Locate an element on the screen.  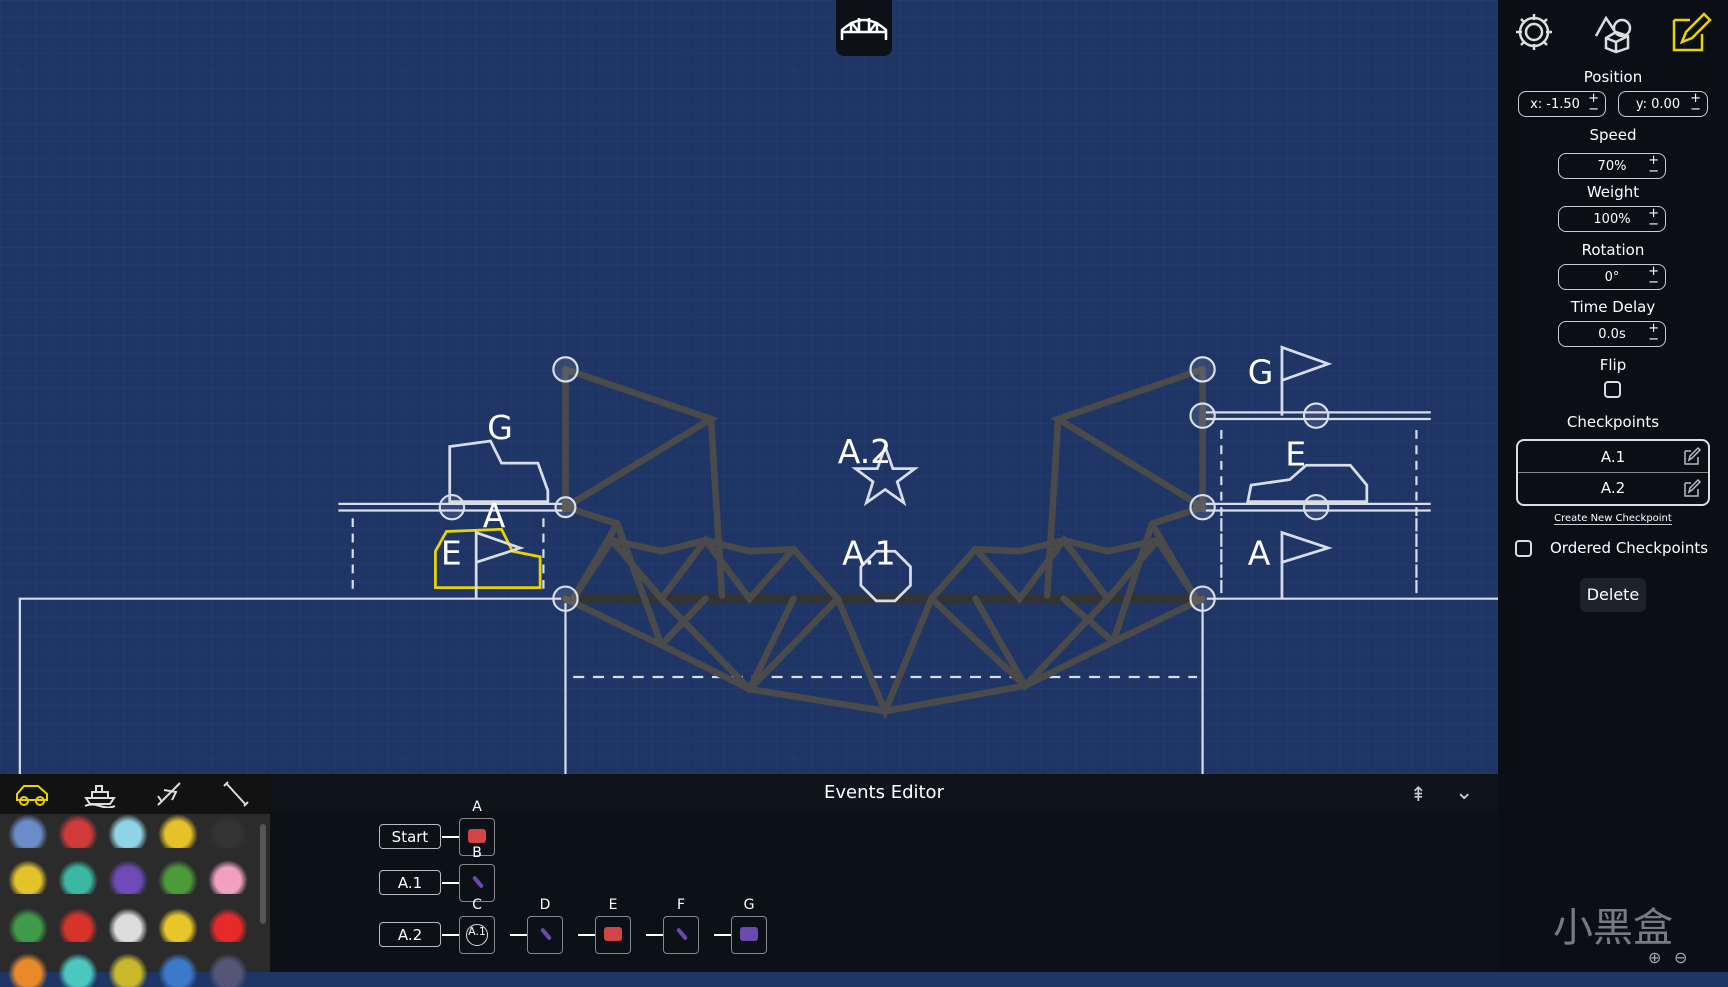
weight-field: 100% + − is located at coordinates (1612, 219).